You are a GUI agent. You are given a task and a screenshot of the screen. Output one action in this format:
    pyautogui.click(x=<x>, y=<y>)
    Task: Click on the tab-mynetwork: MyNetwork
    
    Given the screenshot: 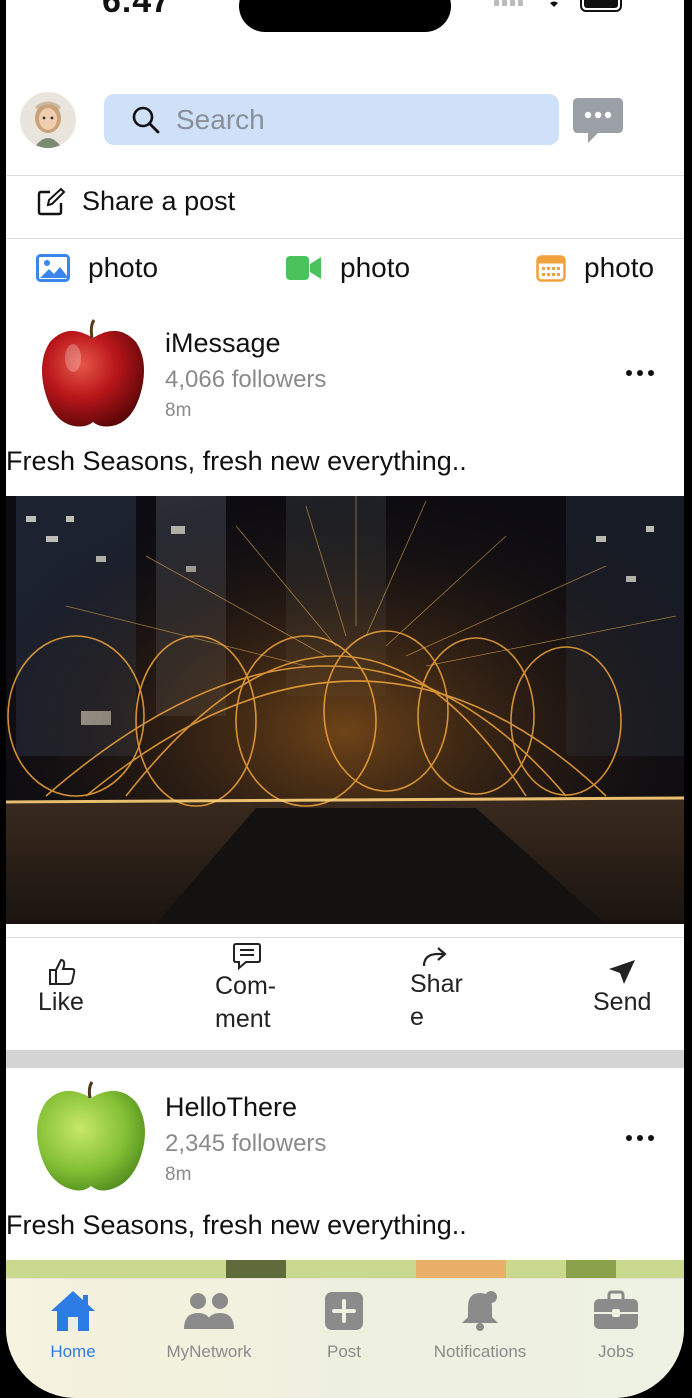 What is the action you would take?
    pyautogui.click(x=209, y=1325)
    